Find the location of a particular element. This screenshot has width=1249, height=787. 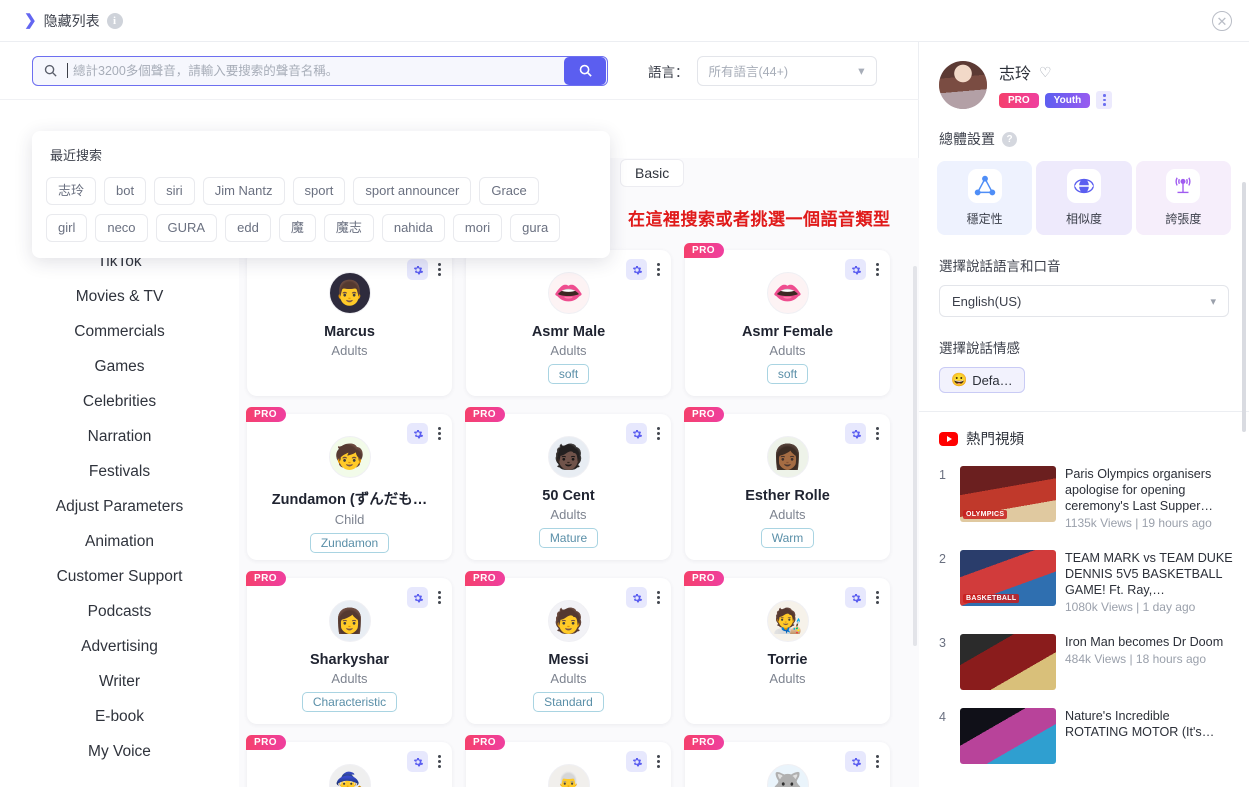

recent-search-chip: neco is located at coordinates (121, 228).